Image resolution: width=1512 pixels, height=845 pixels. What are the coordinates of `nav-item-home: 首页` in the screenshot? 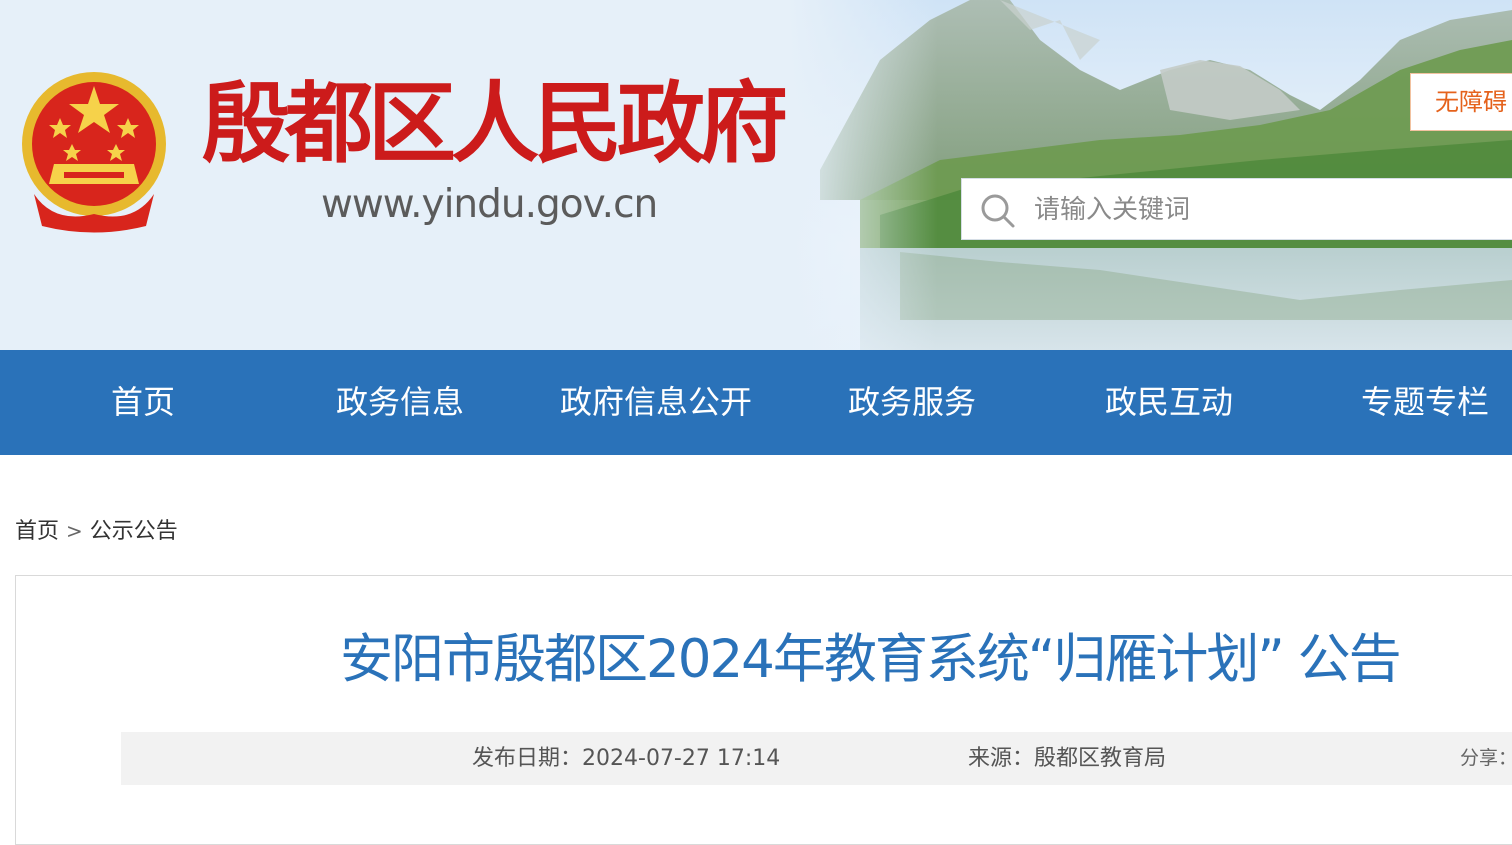 It's located at (143, 402).